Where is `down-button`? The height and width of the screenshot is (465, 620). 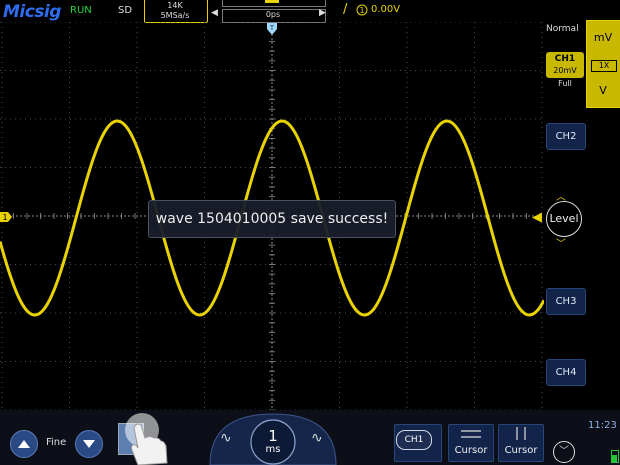 down-button is located at coordinates (89, 444).